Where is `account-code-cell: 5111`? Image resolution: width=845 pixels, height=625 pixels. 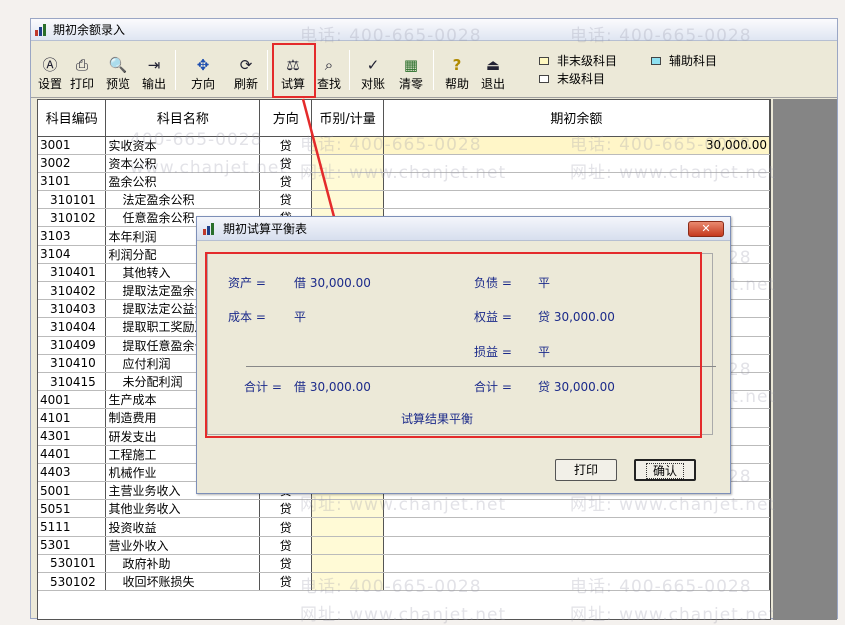 account-code-cell: 5111 is located at coordinates (72, 527).